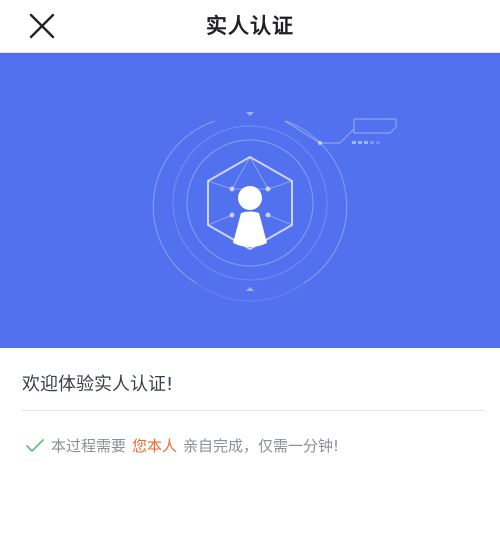  What do you see at coordinates (261, 446) in the screenshot?
I see `notice-text-after: 亲自完成，仅需一分钟!` at bounding box center [261, 446].